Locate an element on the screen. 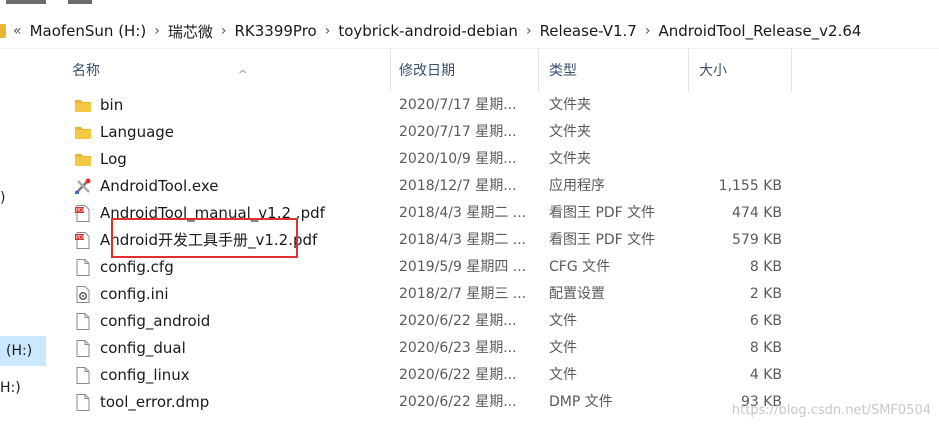  file-size: 474 KB is located at coordinates (757, 213).